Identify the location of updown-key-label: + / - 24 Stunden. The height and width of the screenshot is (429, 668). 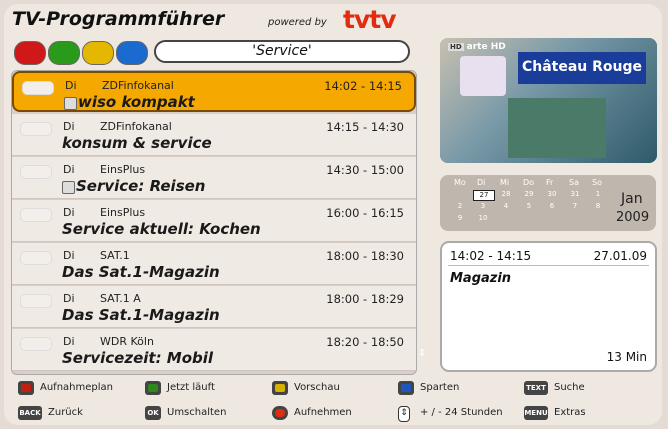
(461, 412).